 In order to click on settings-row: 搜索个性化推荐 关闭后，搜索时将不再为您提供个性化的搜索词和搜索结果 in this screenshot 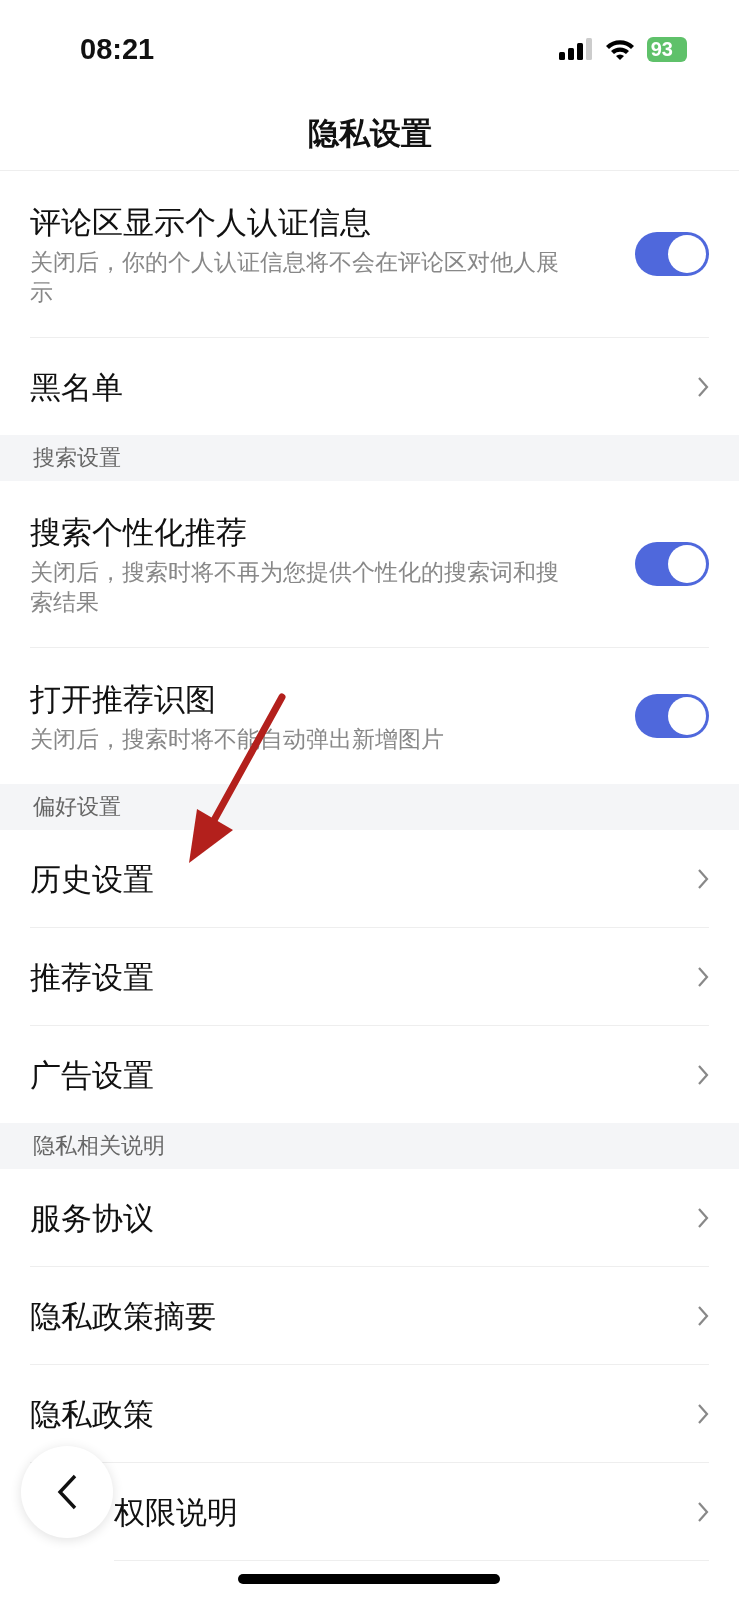, I will do `click(369, 564)`.